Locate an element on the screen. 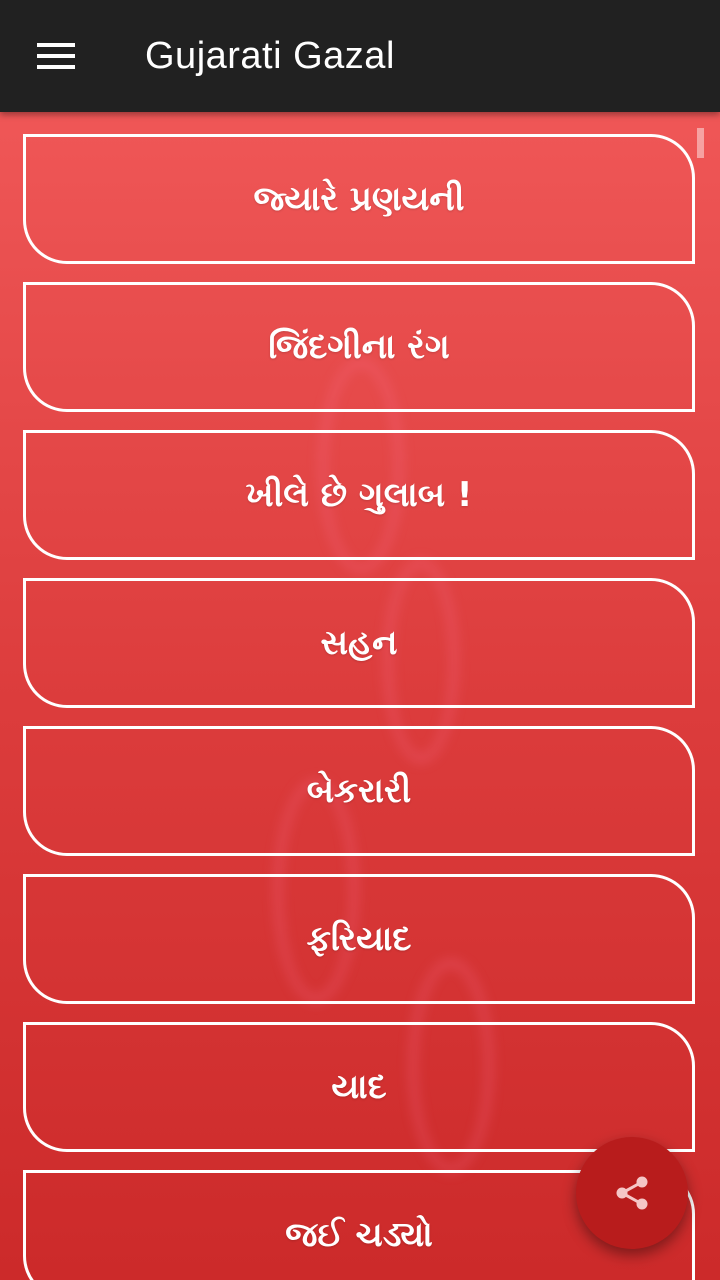 This screenshot has height=1280, width=720. list-item-label: યાદ is located at coordinates (359, 1087).